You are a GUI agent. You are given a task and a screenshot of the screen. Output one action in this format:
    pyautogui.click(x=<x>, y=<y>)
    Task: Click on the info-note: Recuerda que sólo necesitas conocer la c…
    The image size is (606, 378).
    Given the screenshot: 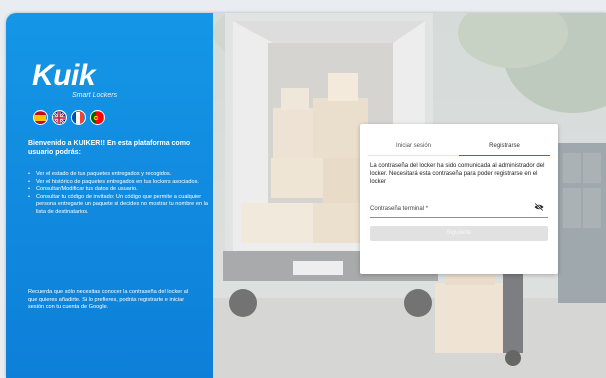 What is the action you would take?
    pyautogui.click(x=108, y=300)
    